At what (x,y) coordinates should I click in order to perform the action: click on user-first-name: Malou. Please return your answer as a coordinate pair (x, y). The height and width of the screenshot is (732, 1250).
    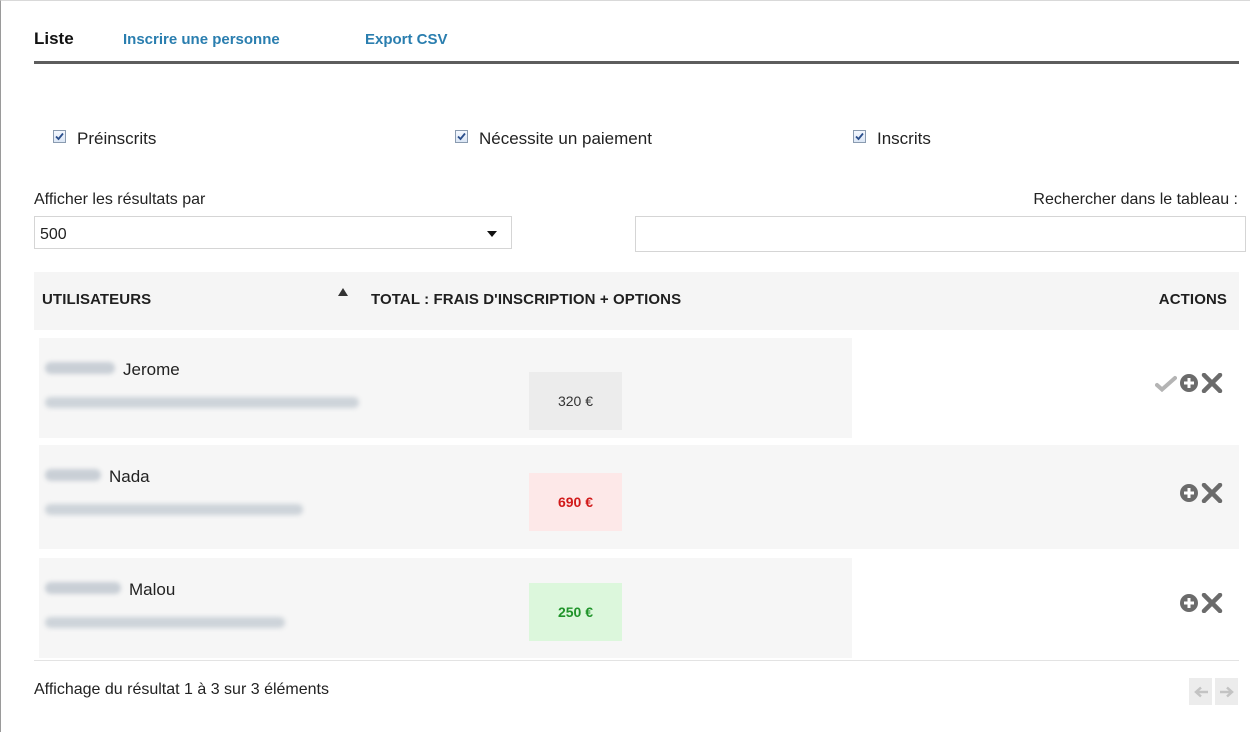
    Looking at the image, I should click on (152, 589).